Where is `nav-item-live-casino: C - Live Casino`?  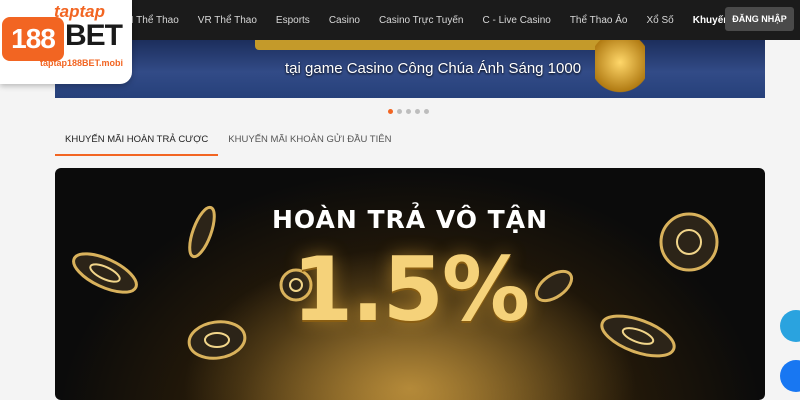
nav-item-live-casino: C - Live Casino is located at coordinates (516, 20).